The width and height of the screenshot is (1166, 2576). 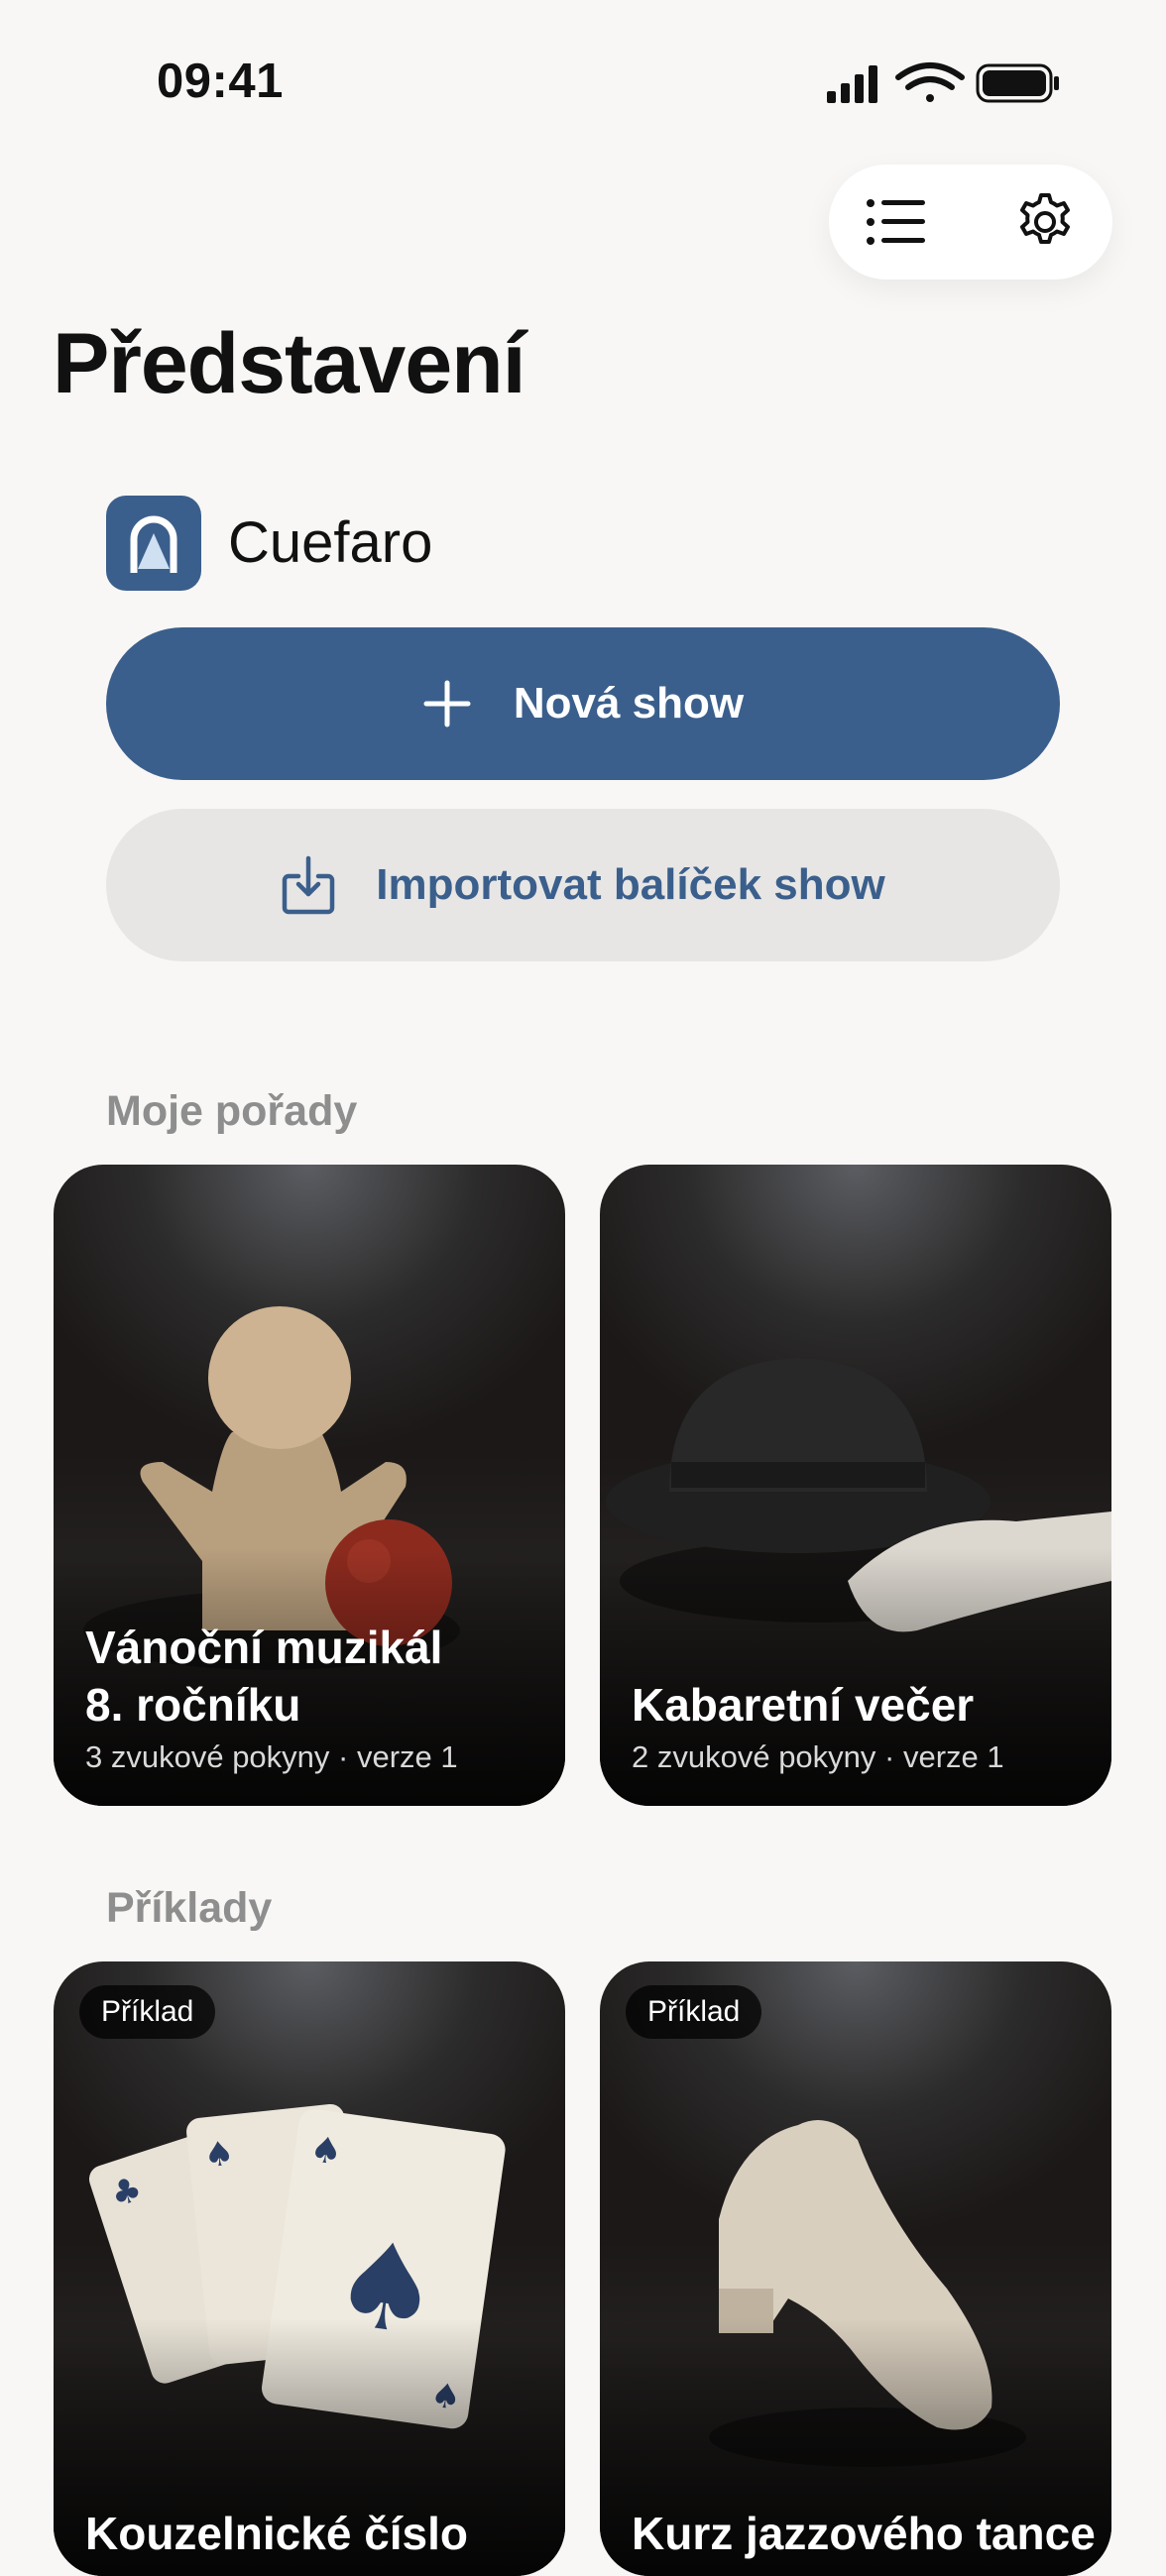 I want to click on import-show-button: Importovat balíček show, so click(x=583, y=885).